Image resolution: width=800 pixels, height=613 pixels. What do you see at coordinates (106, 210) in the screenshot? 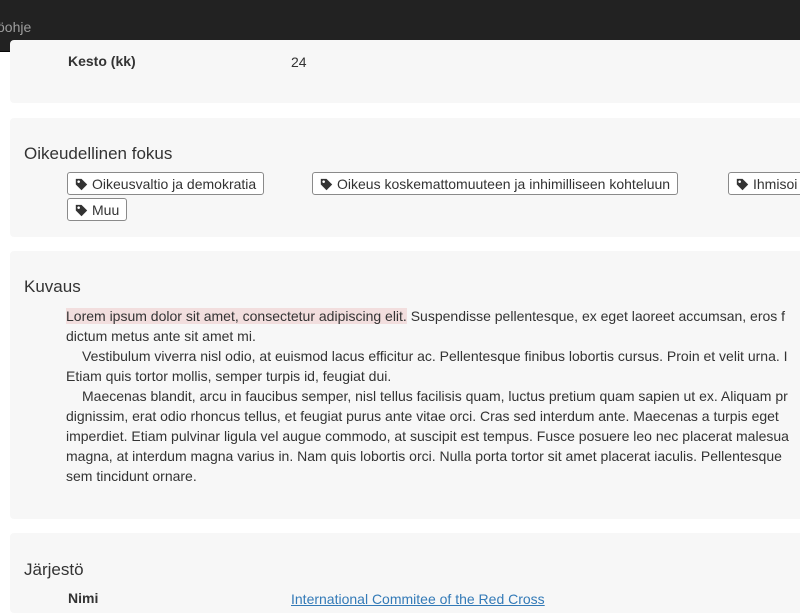
I see `tag-label: Muu` at bounding box center [106, 210].